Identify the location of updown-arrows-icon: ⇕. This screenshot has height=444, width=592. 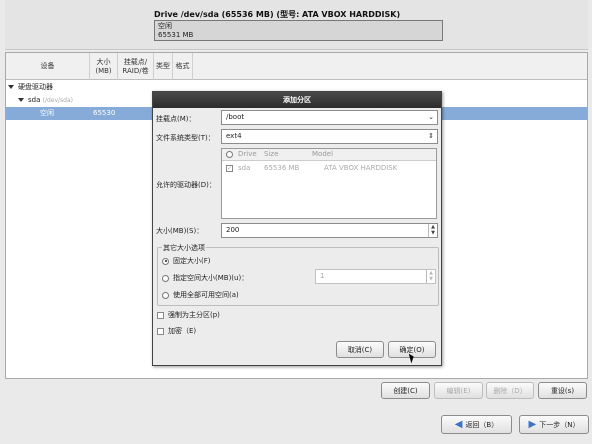
(431, 136).